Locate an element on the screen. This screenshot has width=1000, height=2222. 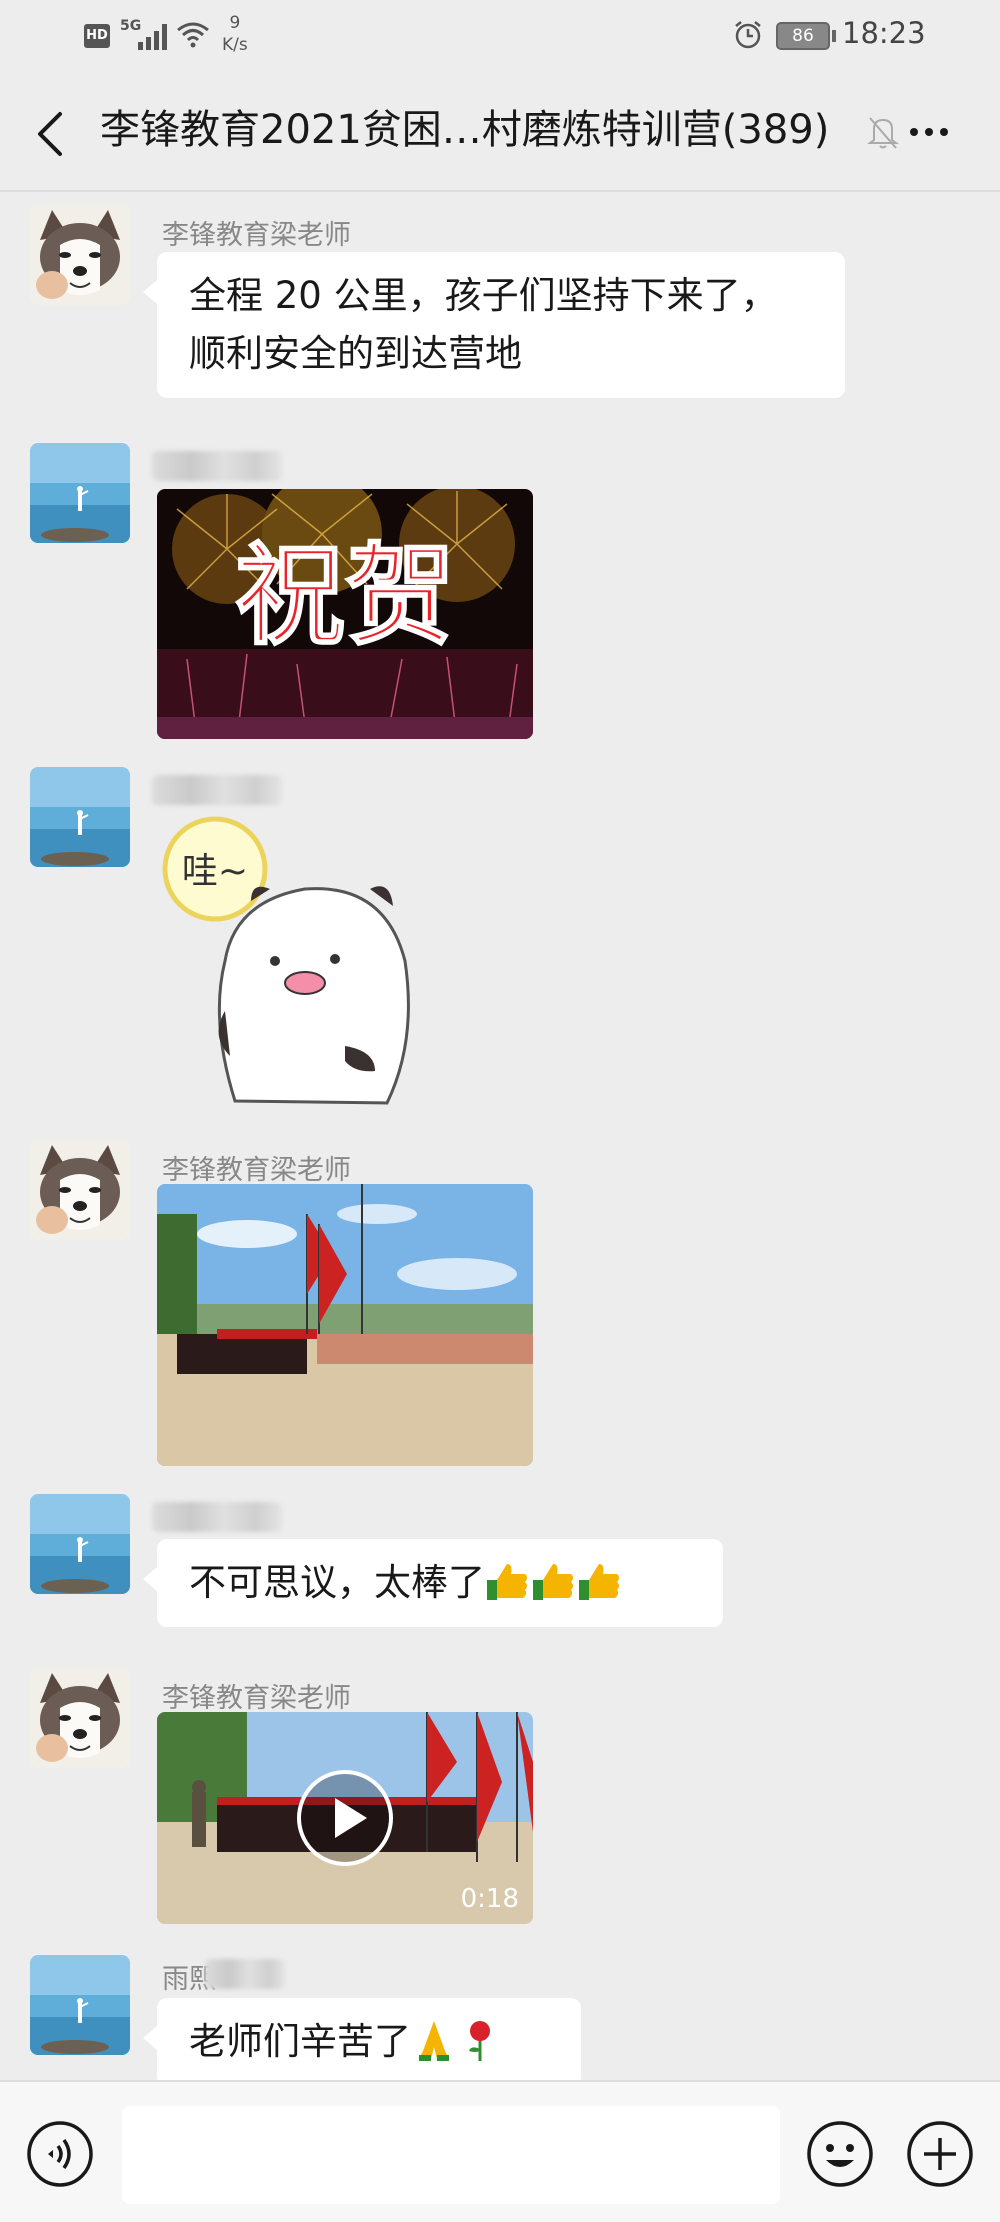
image-message: 祝贺 is located at coordinates (345, 614).